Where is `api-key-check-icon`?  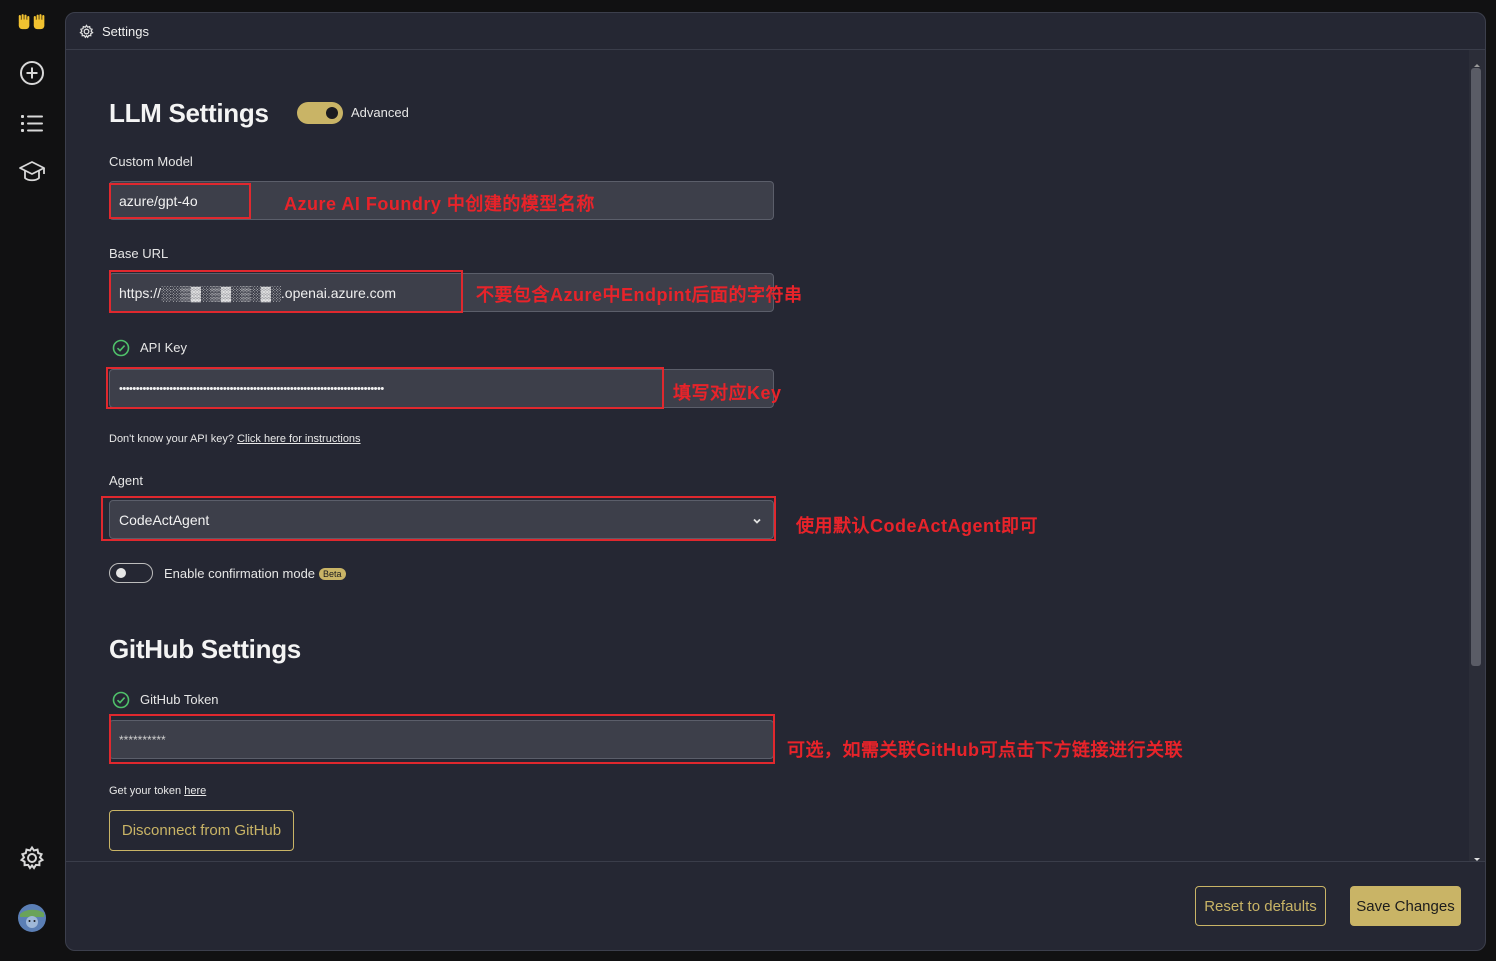 api-key-check-icon is located at coordinates (121, 350).